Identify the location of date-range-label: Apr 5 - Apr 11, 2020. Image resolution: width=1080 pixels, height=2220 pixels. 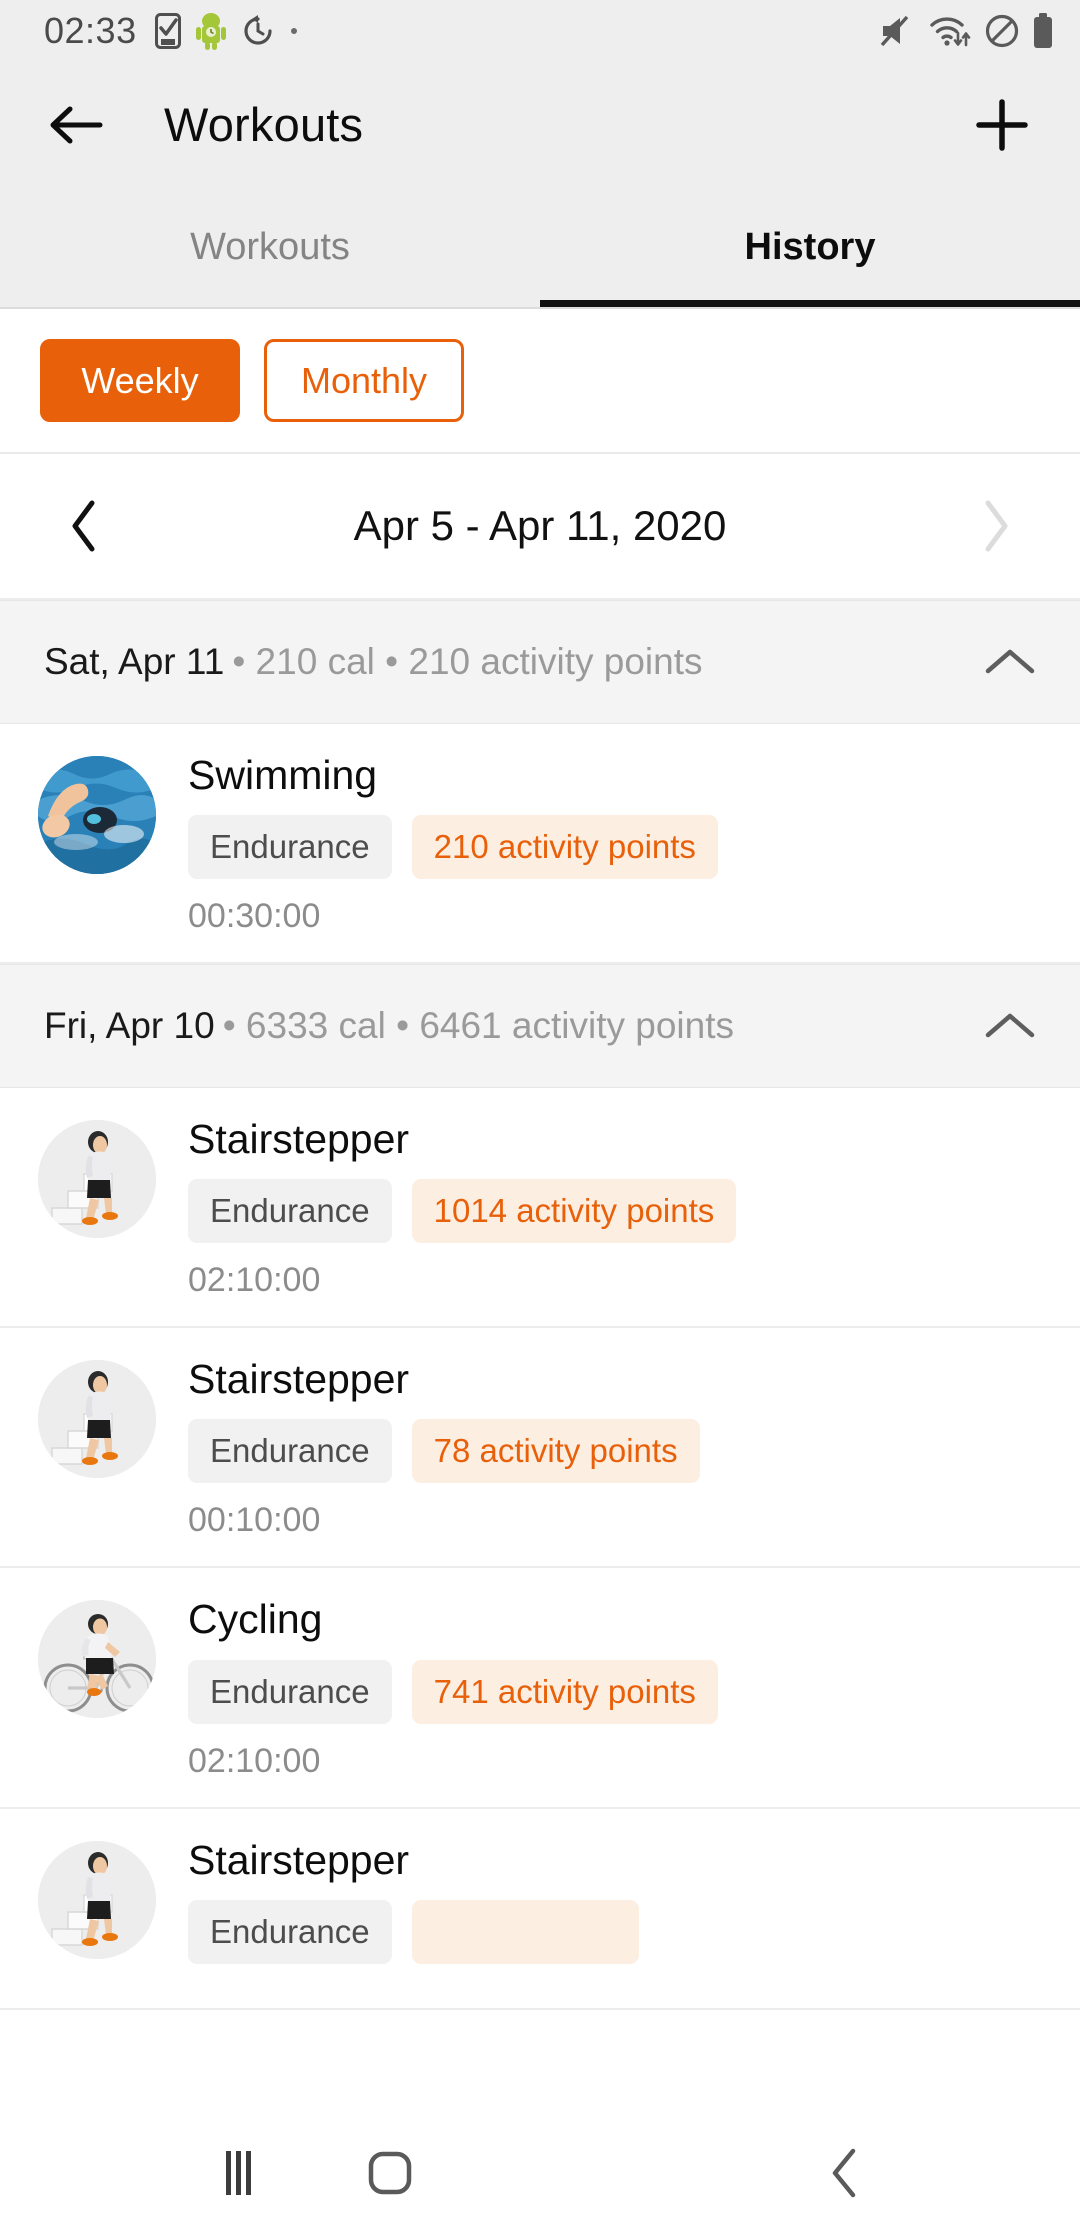
(540, 525).